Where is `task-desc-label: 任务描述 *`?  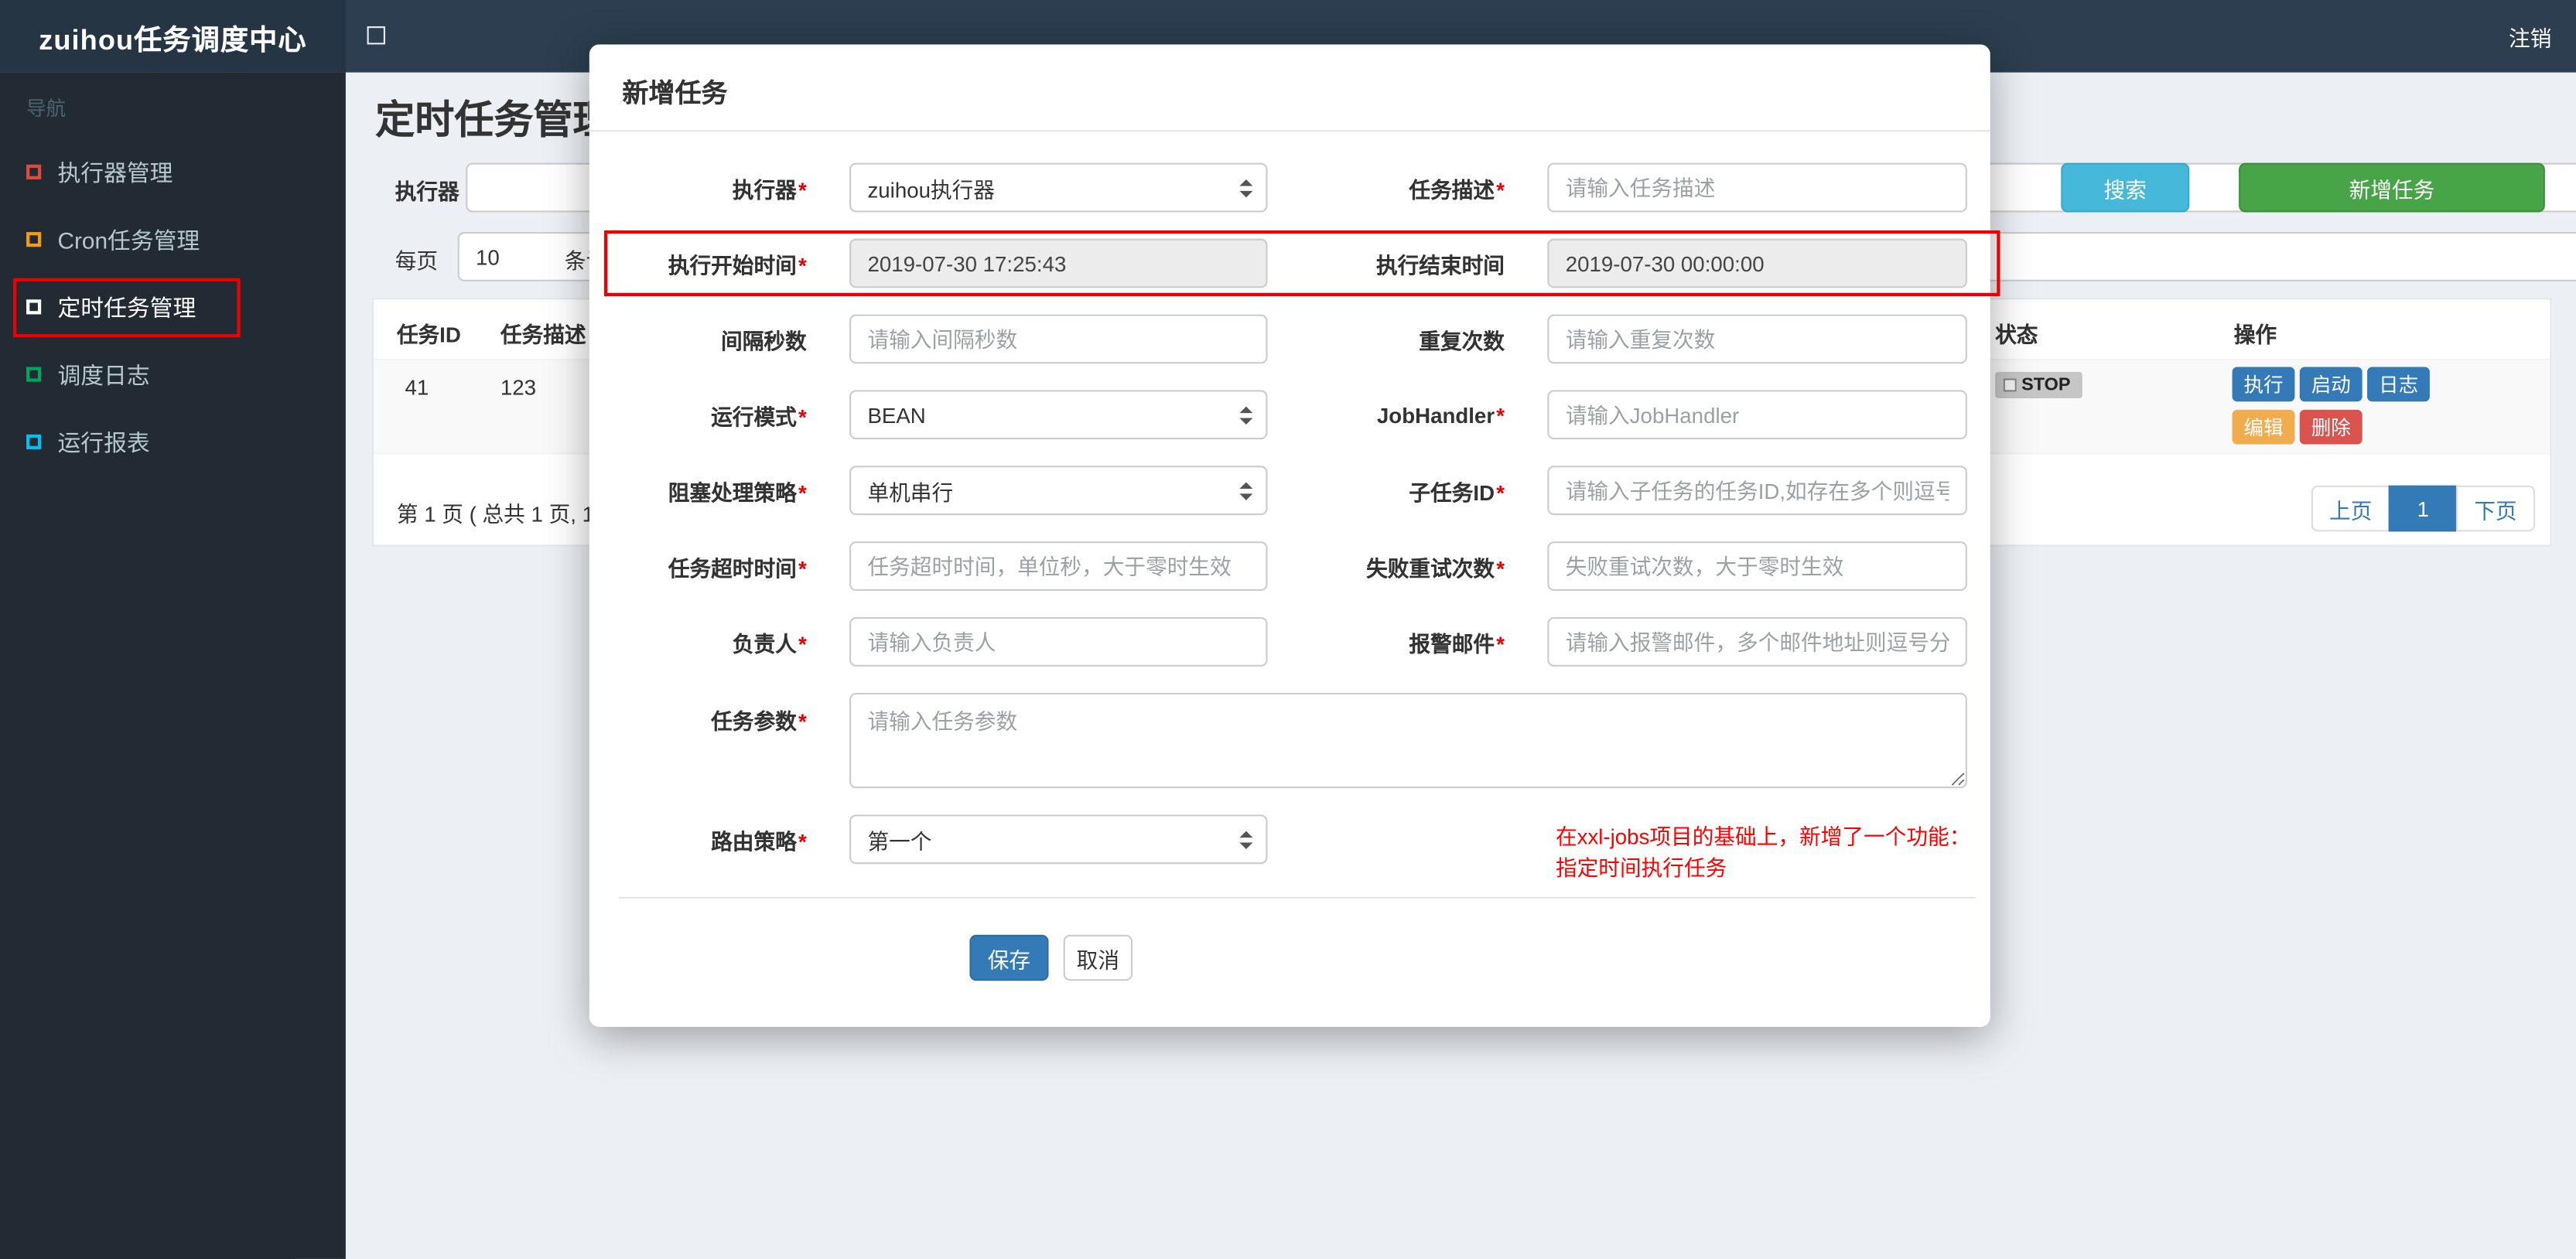
task-desc-label: 任务描述 * is located at coordinates (1457, 189).